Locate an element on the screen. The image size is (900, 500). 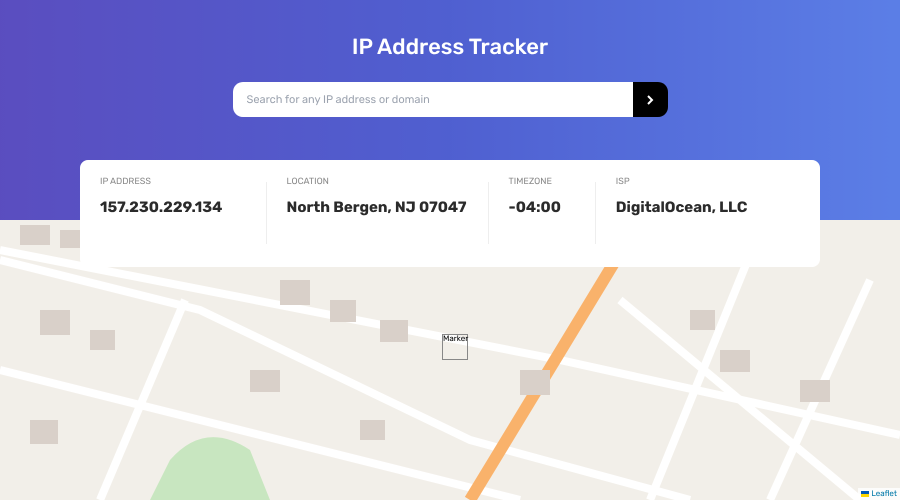
marker-image: Marker is located at coordinates (455, 347).